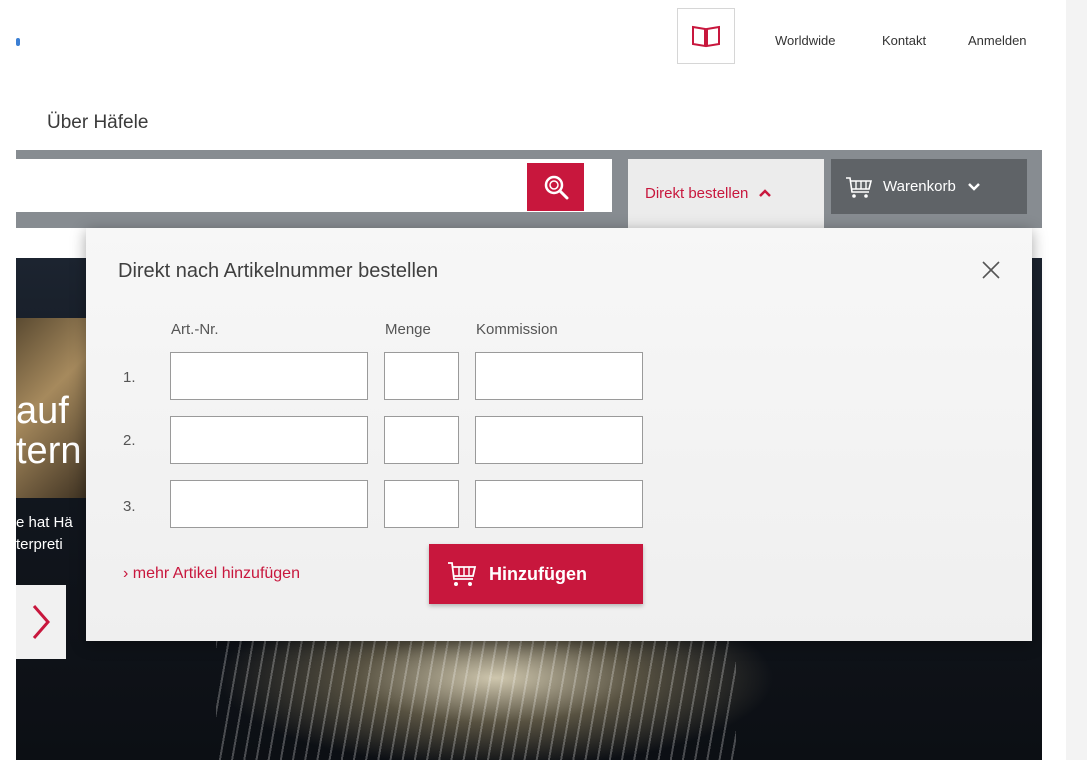 The height and width of the screenshot is (760, 1087). I want to click on row-number: 1., so click(129, 377).